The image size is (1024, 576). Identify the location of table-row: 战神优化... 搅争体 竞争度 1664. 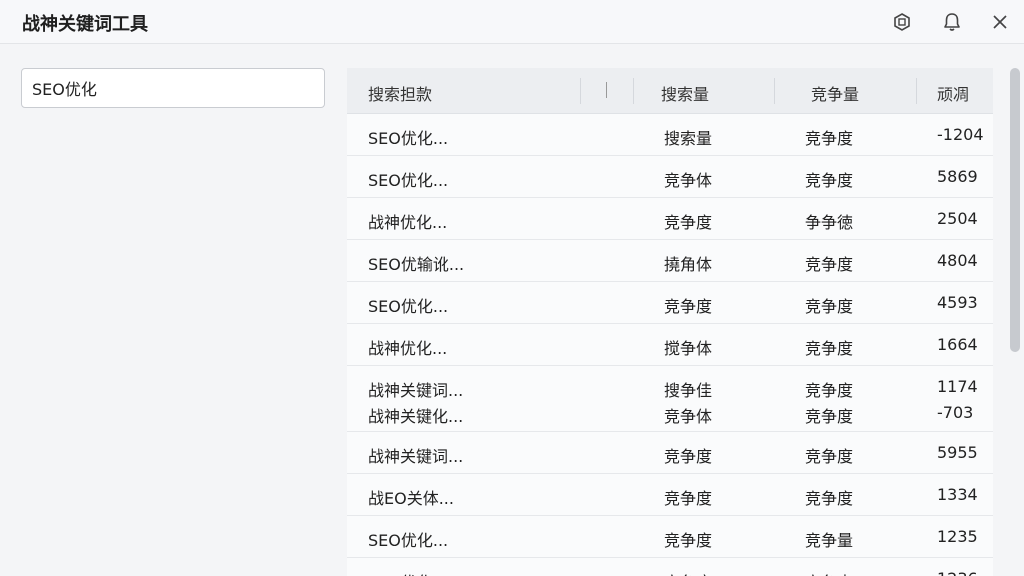
(670, 345).